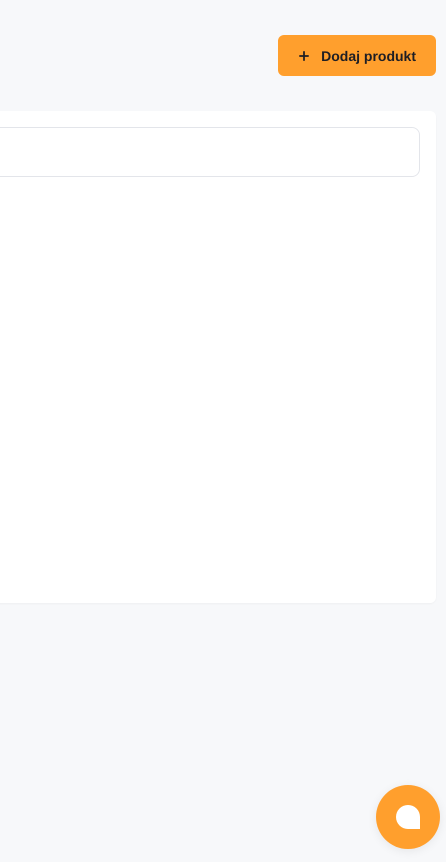 Image resolution: width=446 pixels, height=862 pixels. Describe the element at coordinates (210, 152) in the screenshot. I see `input-field` at that location.